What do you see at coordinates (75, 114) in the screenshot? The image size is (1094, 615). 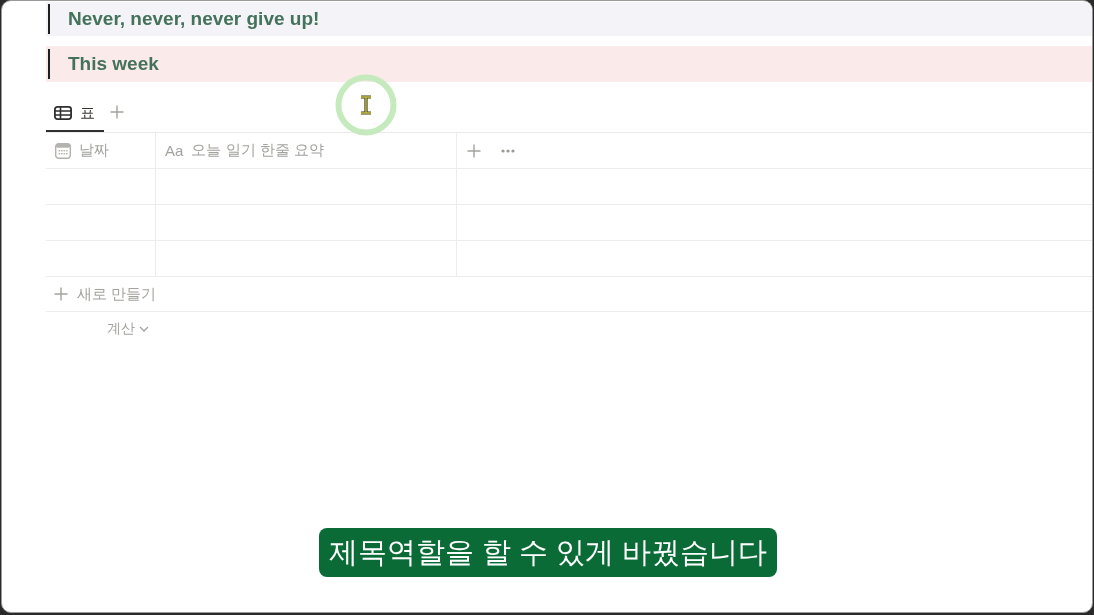 I see `view-tab: 표` at bounding box center [75, 114].